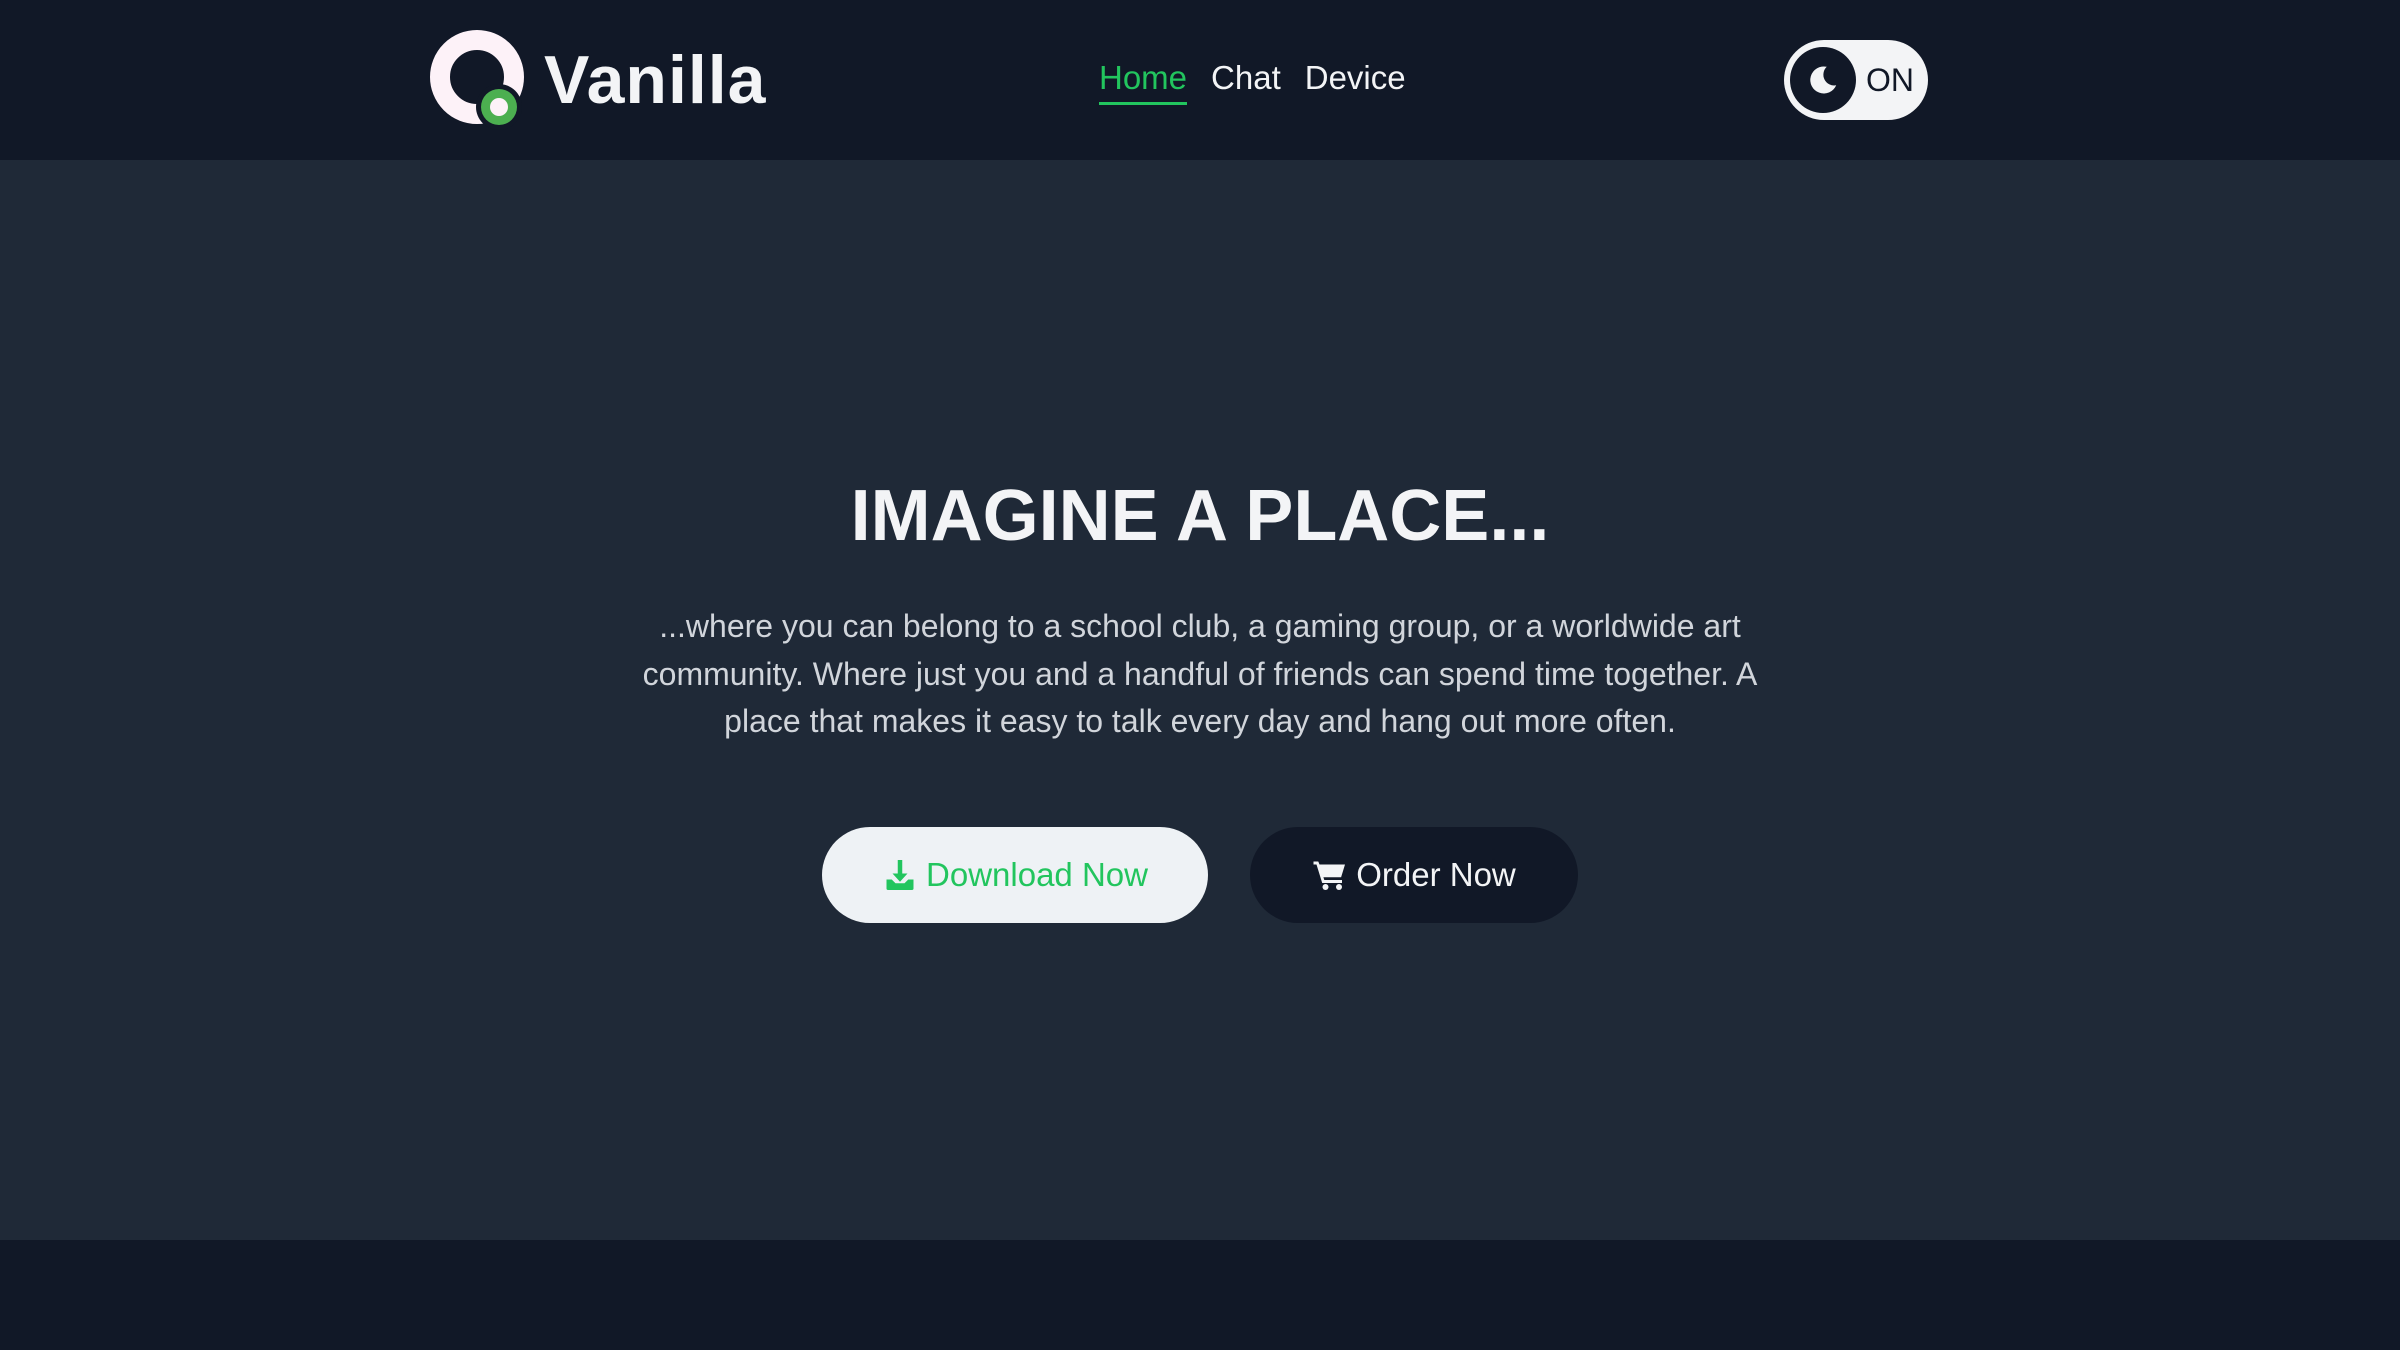  I want to click on logo-icon, so click(477, 80).